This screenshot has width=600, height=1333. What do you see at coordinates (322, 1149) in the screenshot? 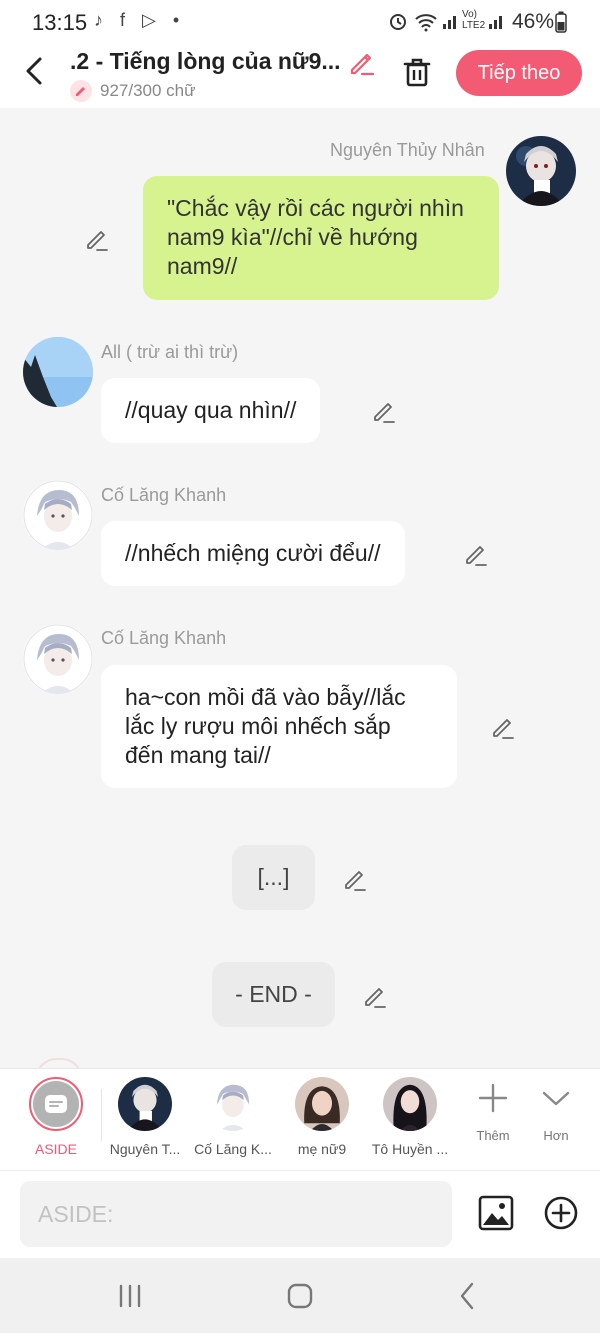
I see `character-label: mẹ nữ9` at bounding box center [322, 1149].